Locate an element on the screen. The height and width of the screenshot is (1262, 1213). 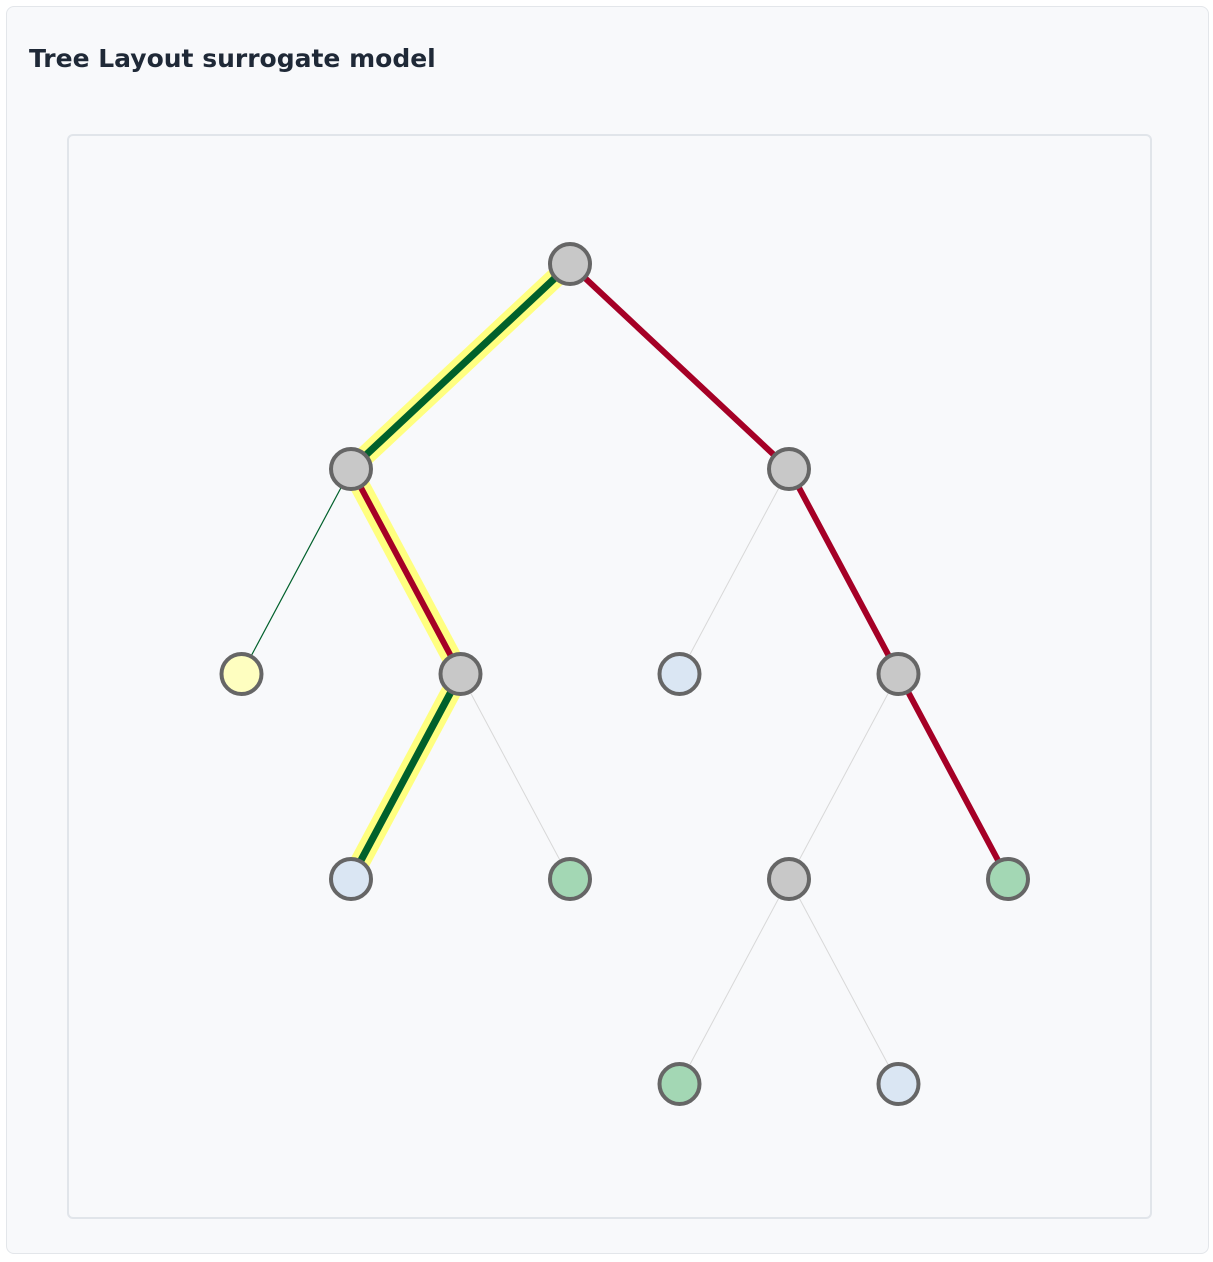
edge-n9-n11 is located at coordinates (734, 981).